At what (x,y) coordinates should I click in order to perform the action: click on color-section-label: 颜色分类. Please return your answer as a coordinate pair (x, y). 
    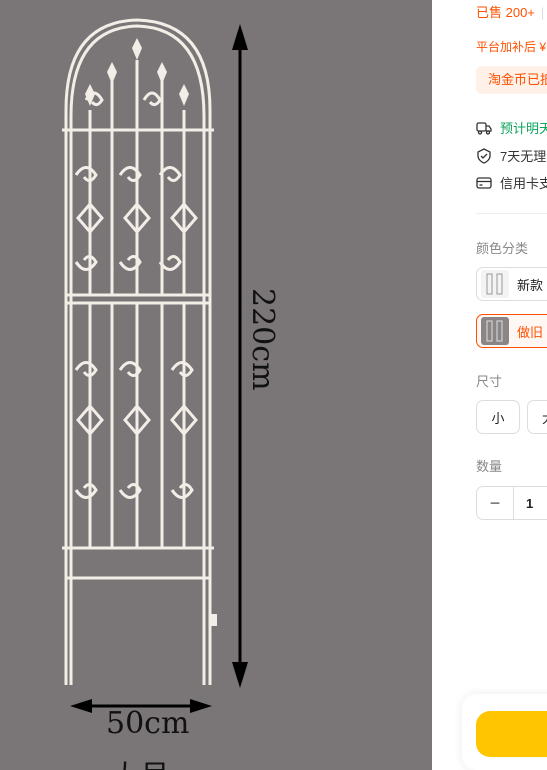
    Looking at the image, I should click on (502, 248).